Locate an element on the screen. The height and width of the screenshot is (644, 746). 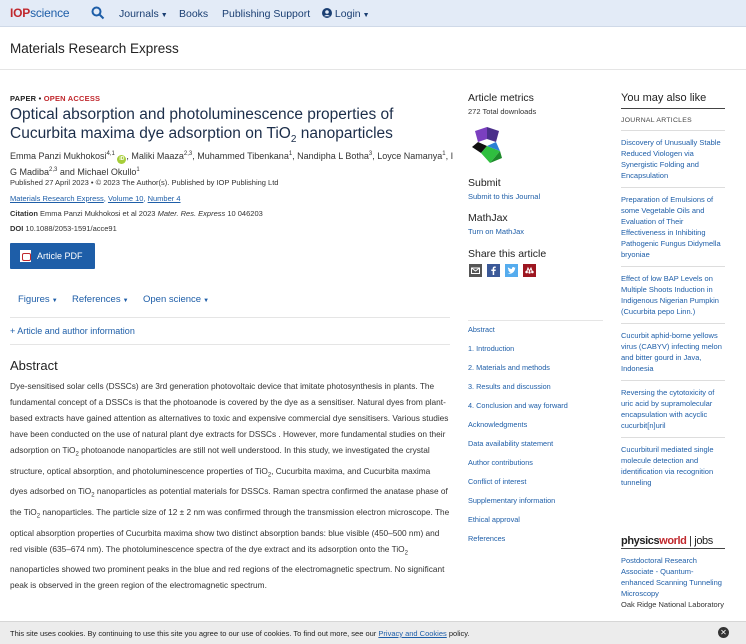
article-metrics: Article metrics 272 Total downloads is located at coordinates (502, 104).